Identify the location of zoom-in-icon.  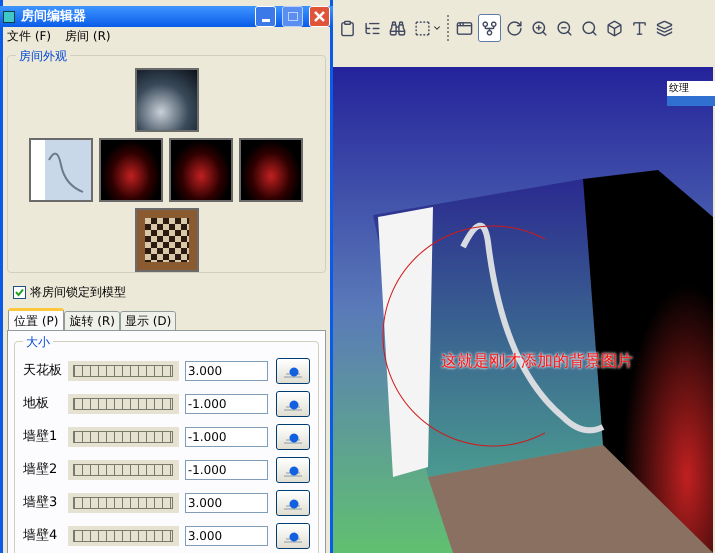
(539, 28).